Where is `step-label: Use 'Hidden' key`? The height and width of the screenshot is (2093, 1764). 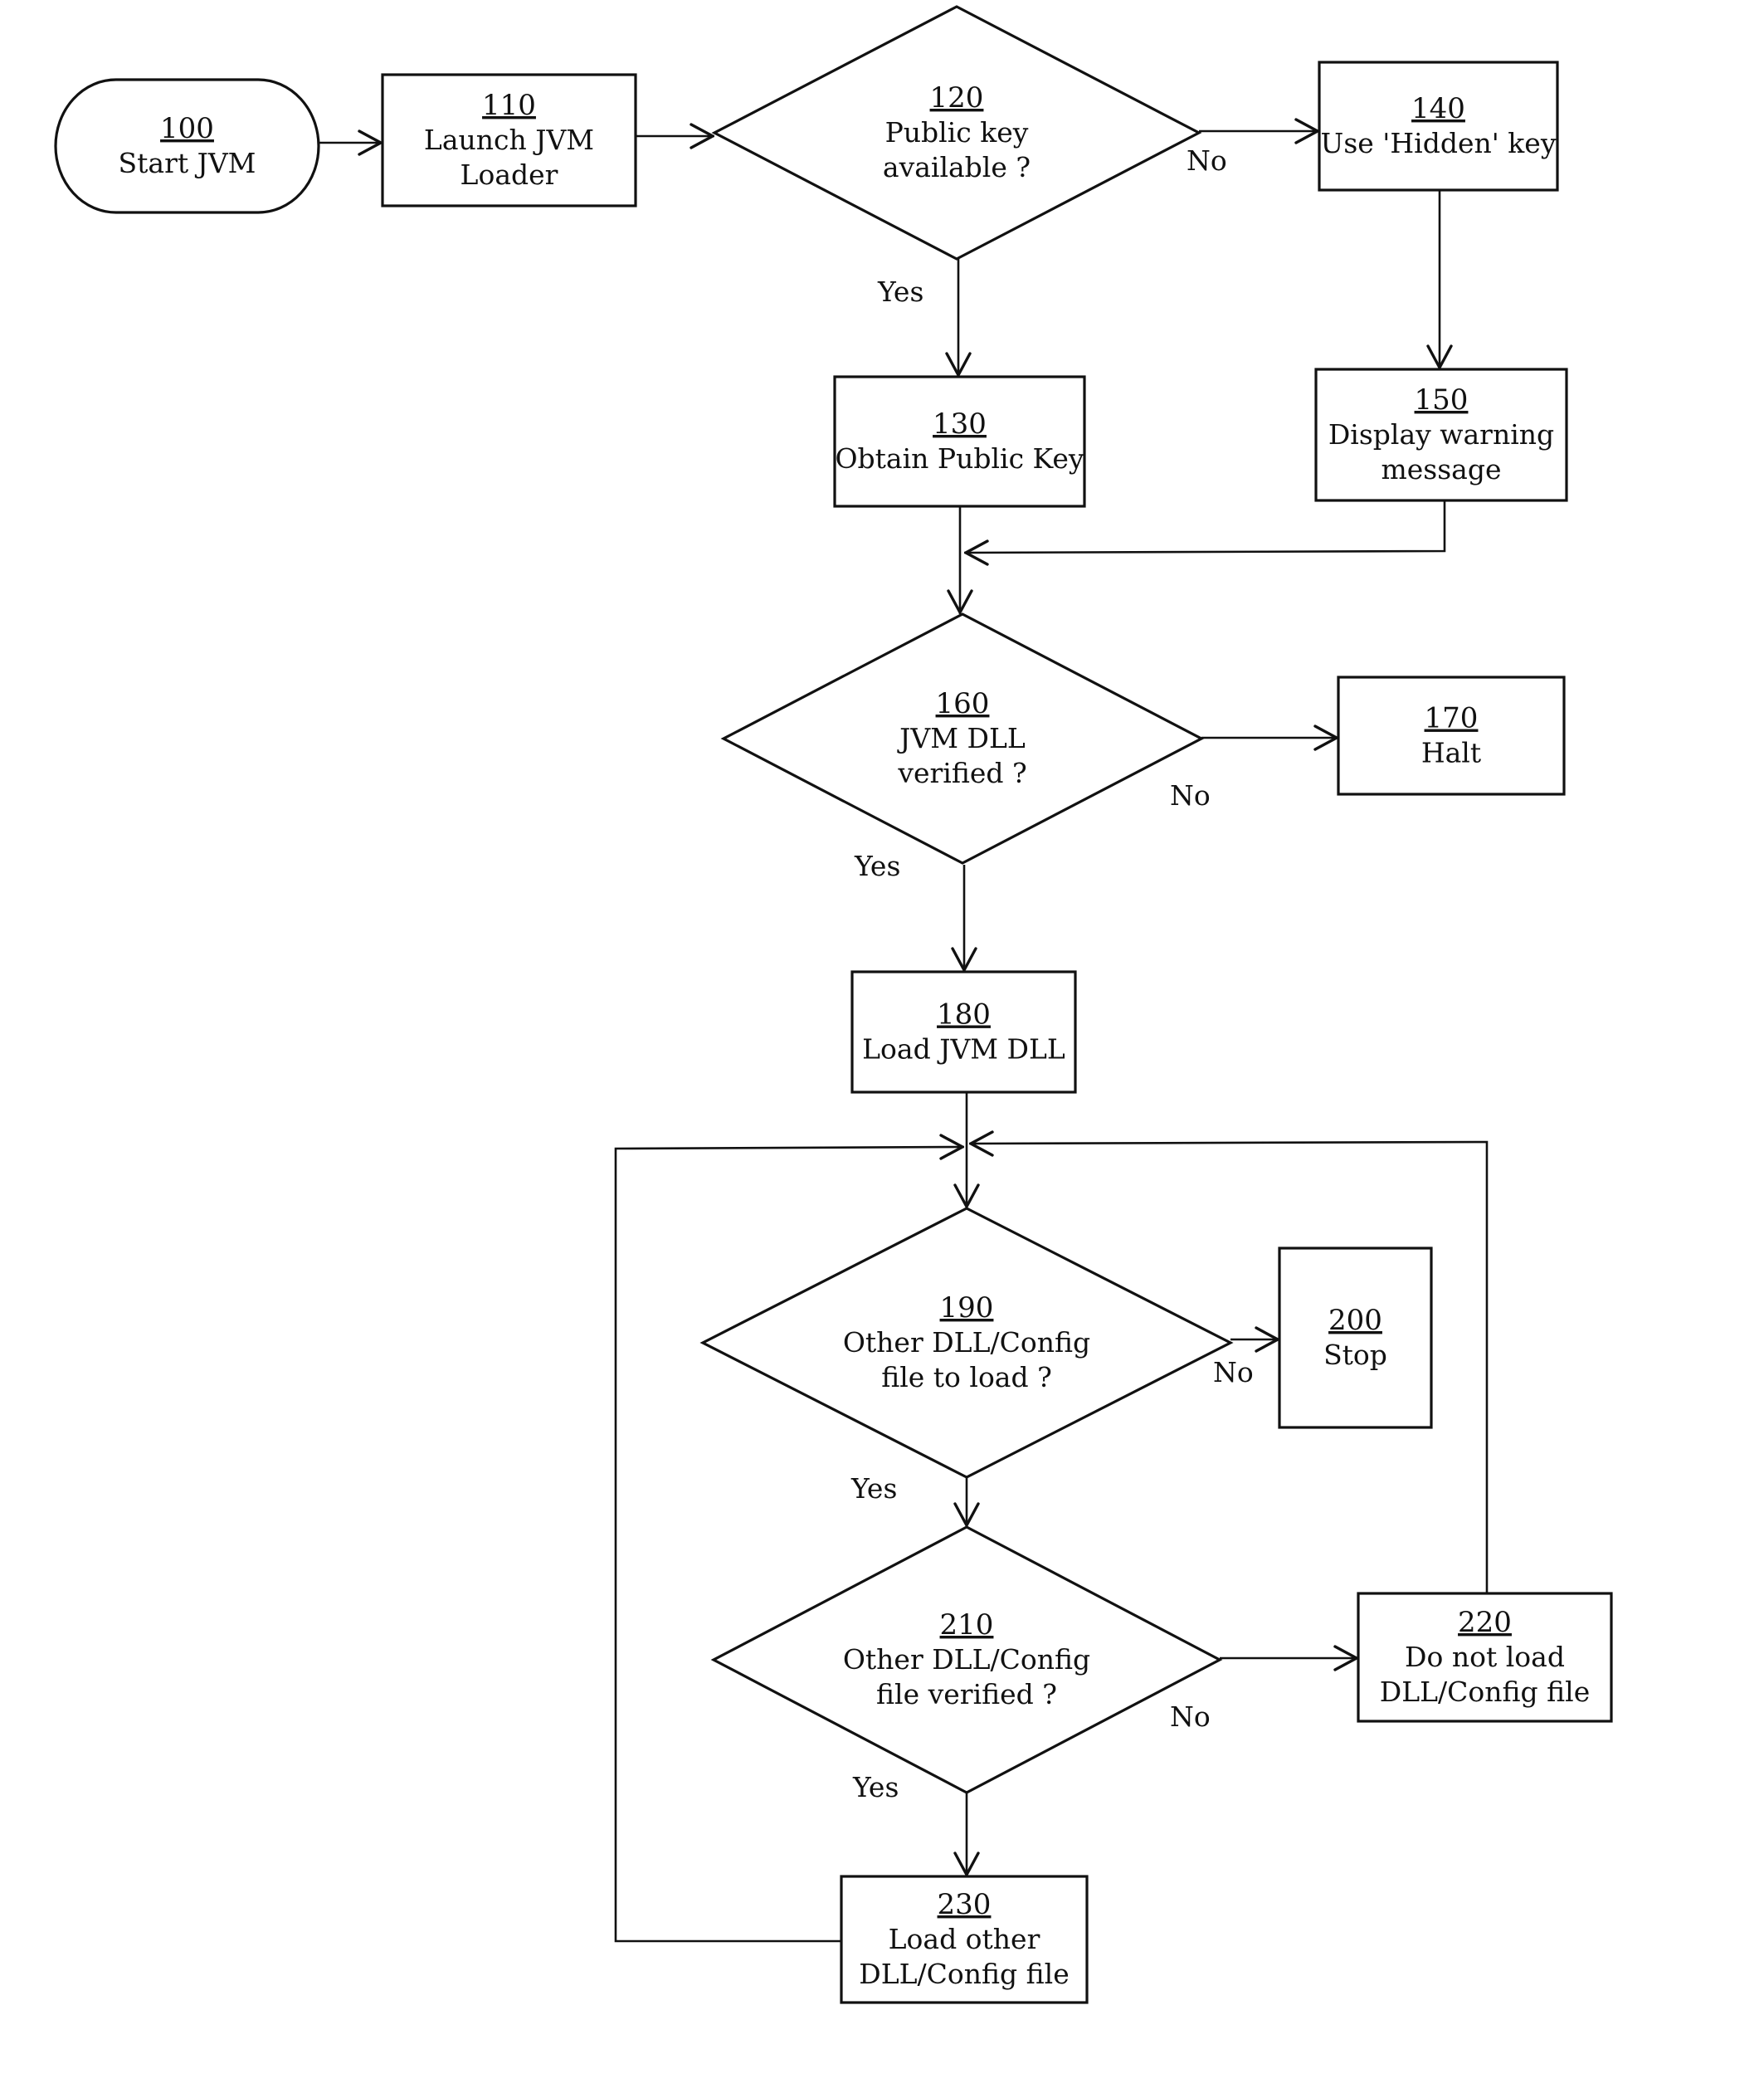
step-label: Use 'Hidden' key is located at coordinates (1439, 143).